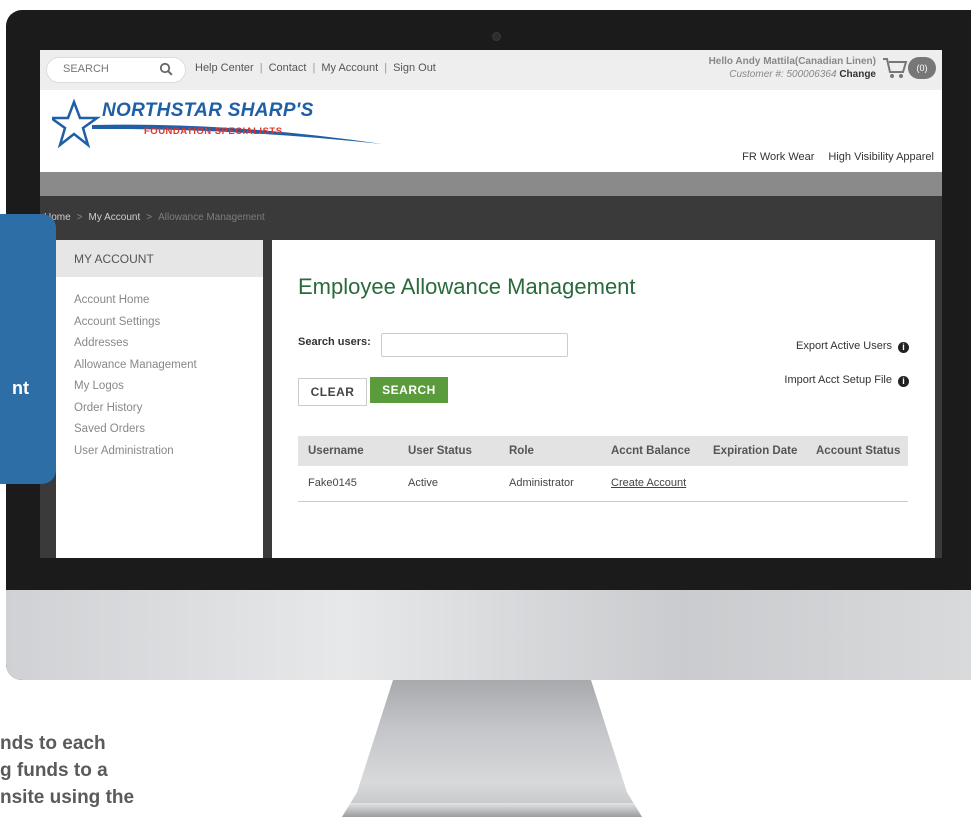 This screenshot has width=971, height=817. Describe the element at coordinates (208, 110) in the screenshot. I see `brand-name: NORTHSTAR SHARP'S` at that location.